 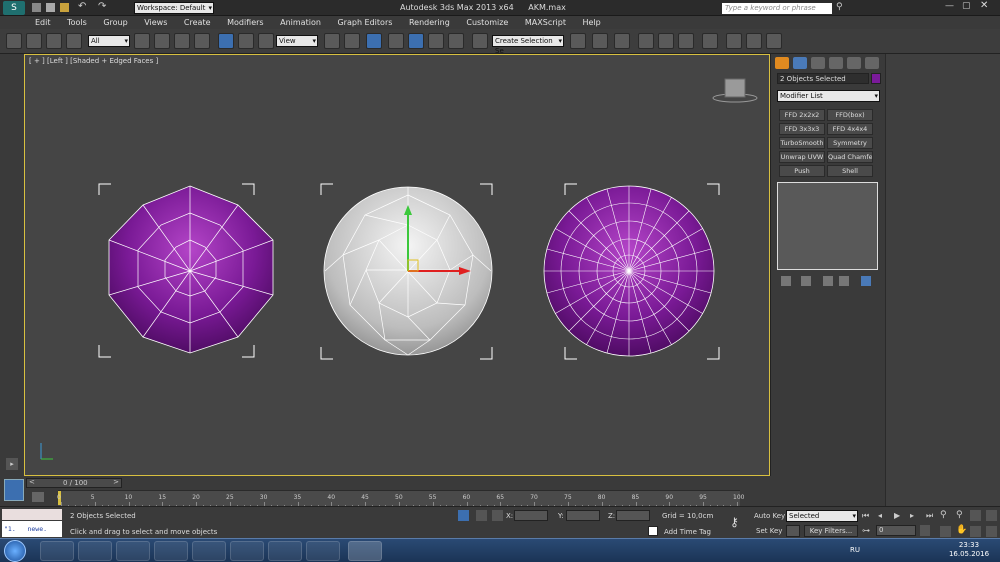 What do you see at coordinates (929, 516) in the screenshot?
I see `go-to-end-icon: ⏭` at bounding box center [929, 516].